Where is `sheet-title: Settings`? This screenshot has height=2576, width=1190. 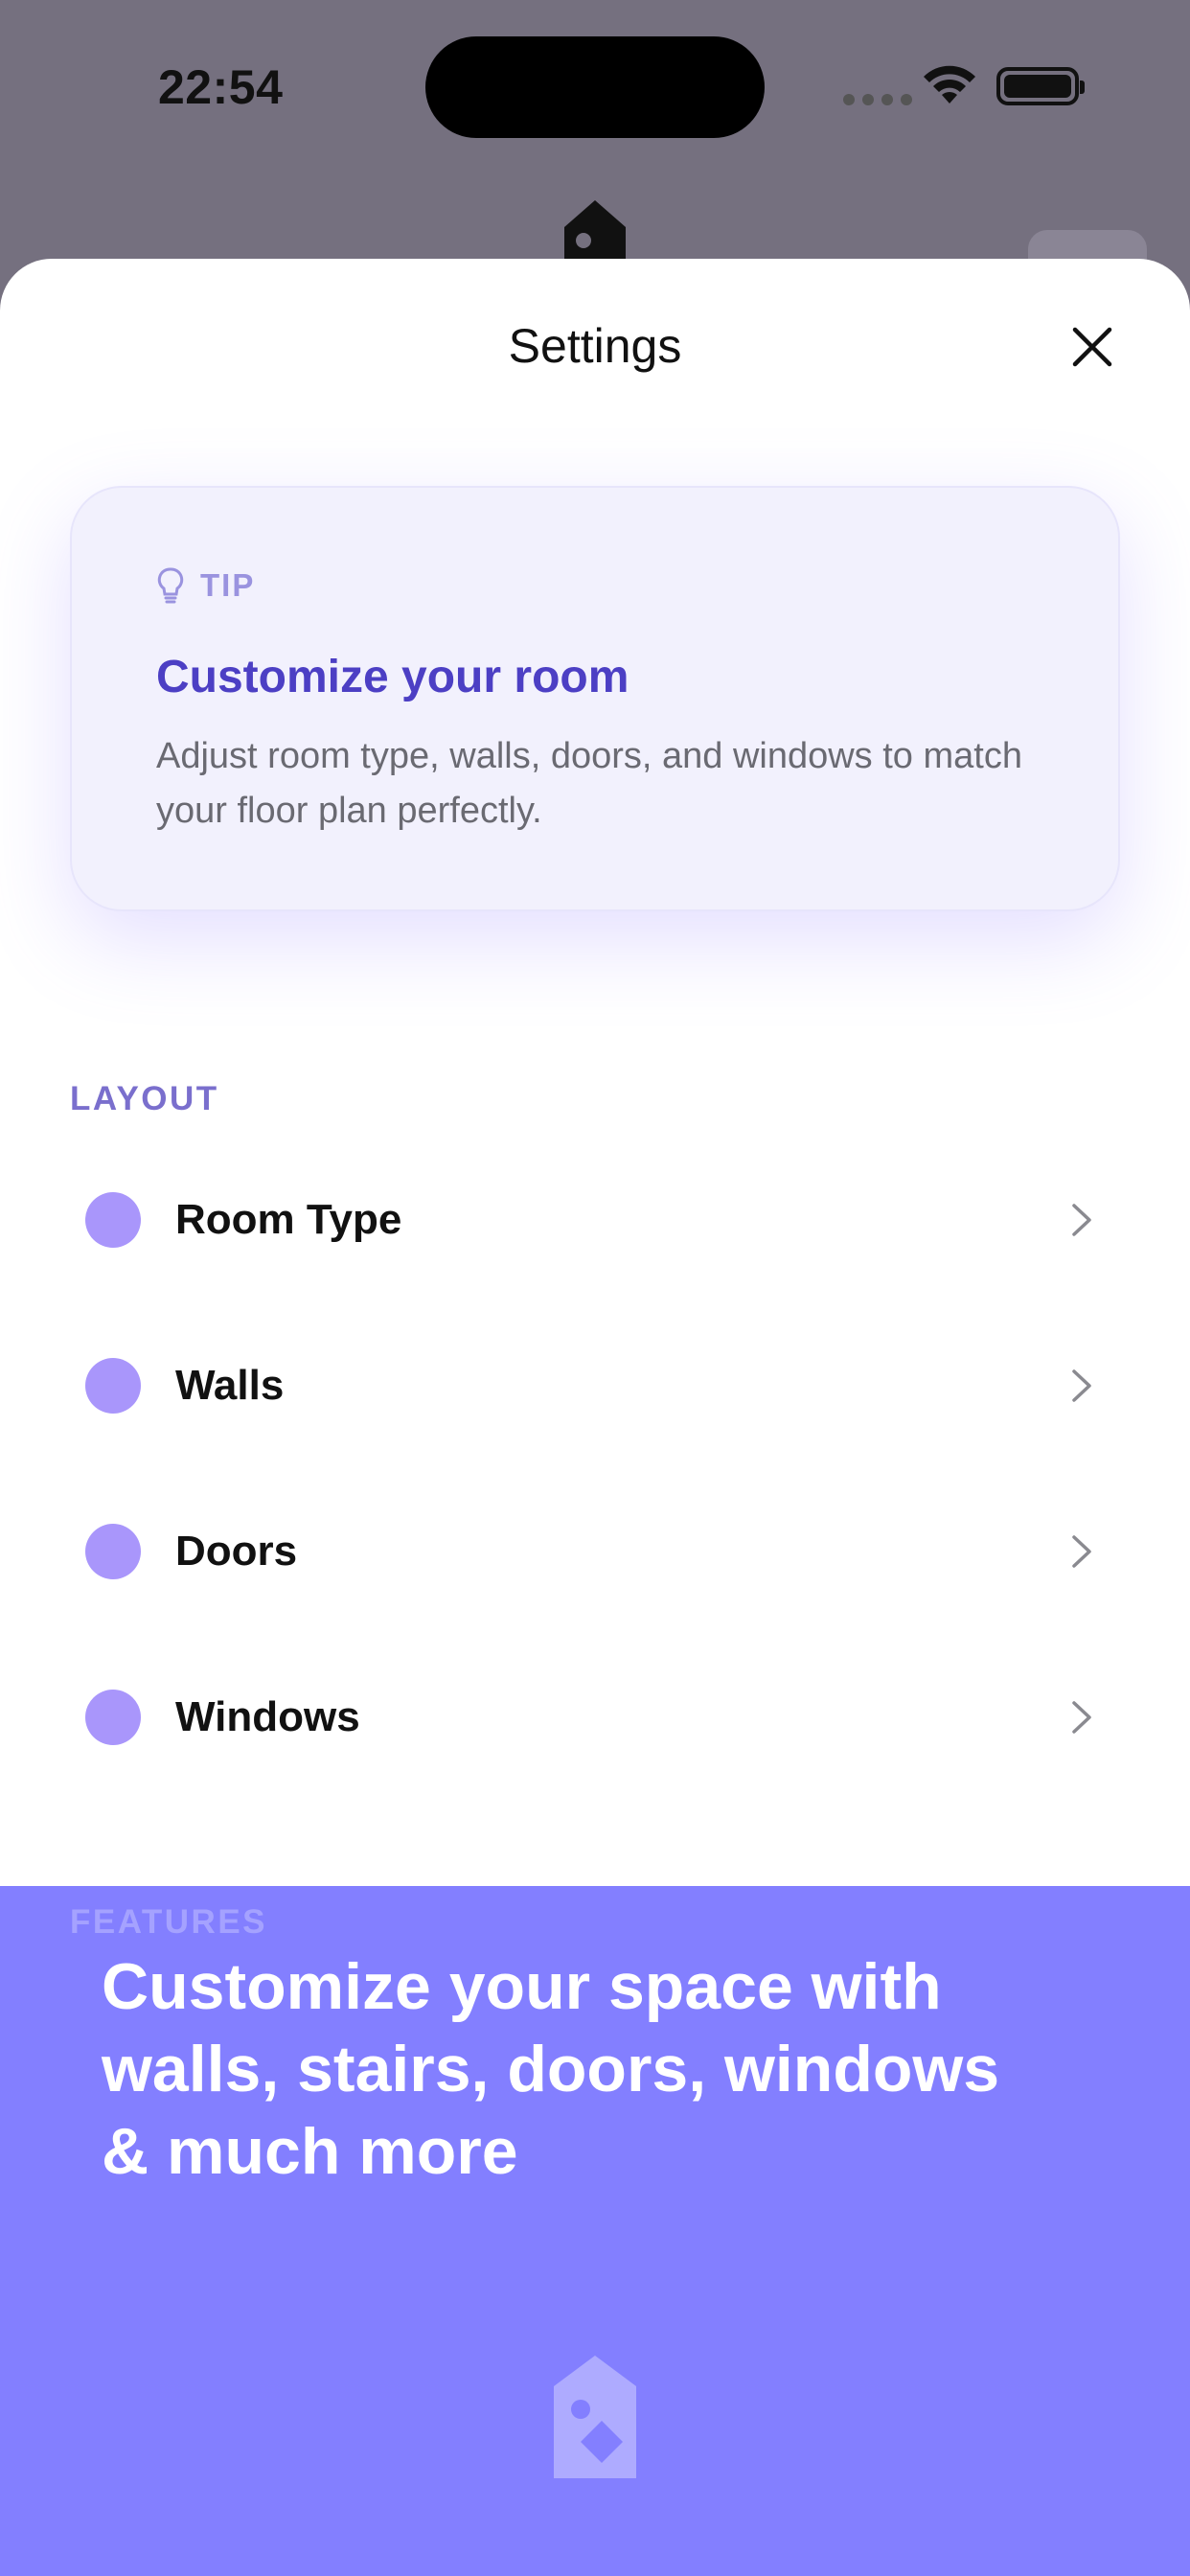
sheet-title: Settings is located at coordinates (595, 346).